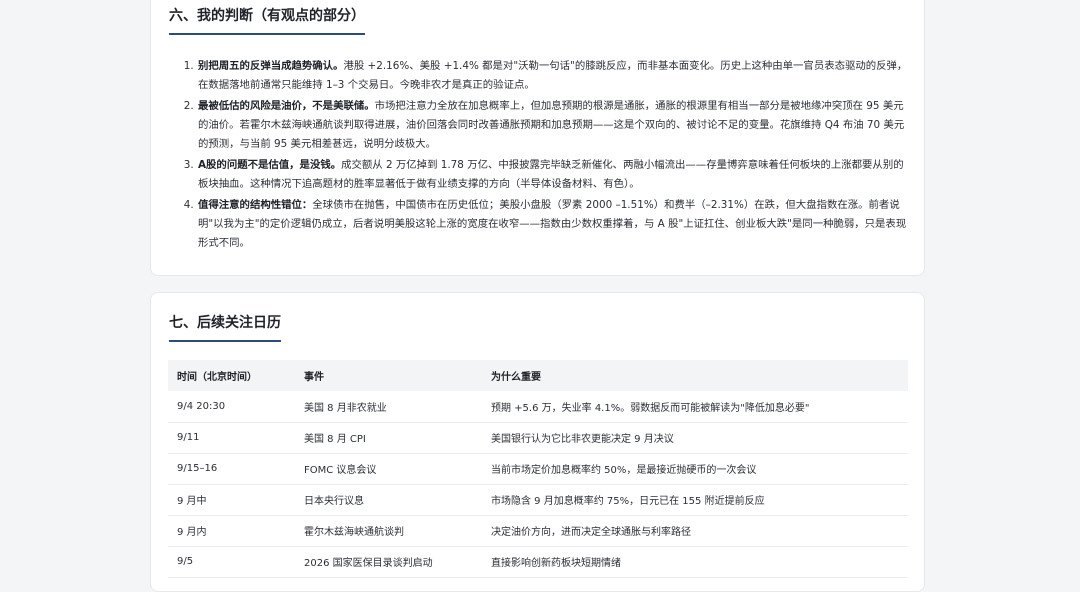 The width and height of the screenshot is (1080, 592). Describe the element at coordinates (255, 205) in the screenshot. I see `judgment-item-lead: 值得注意的结构性错位：` at that location.